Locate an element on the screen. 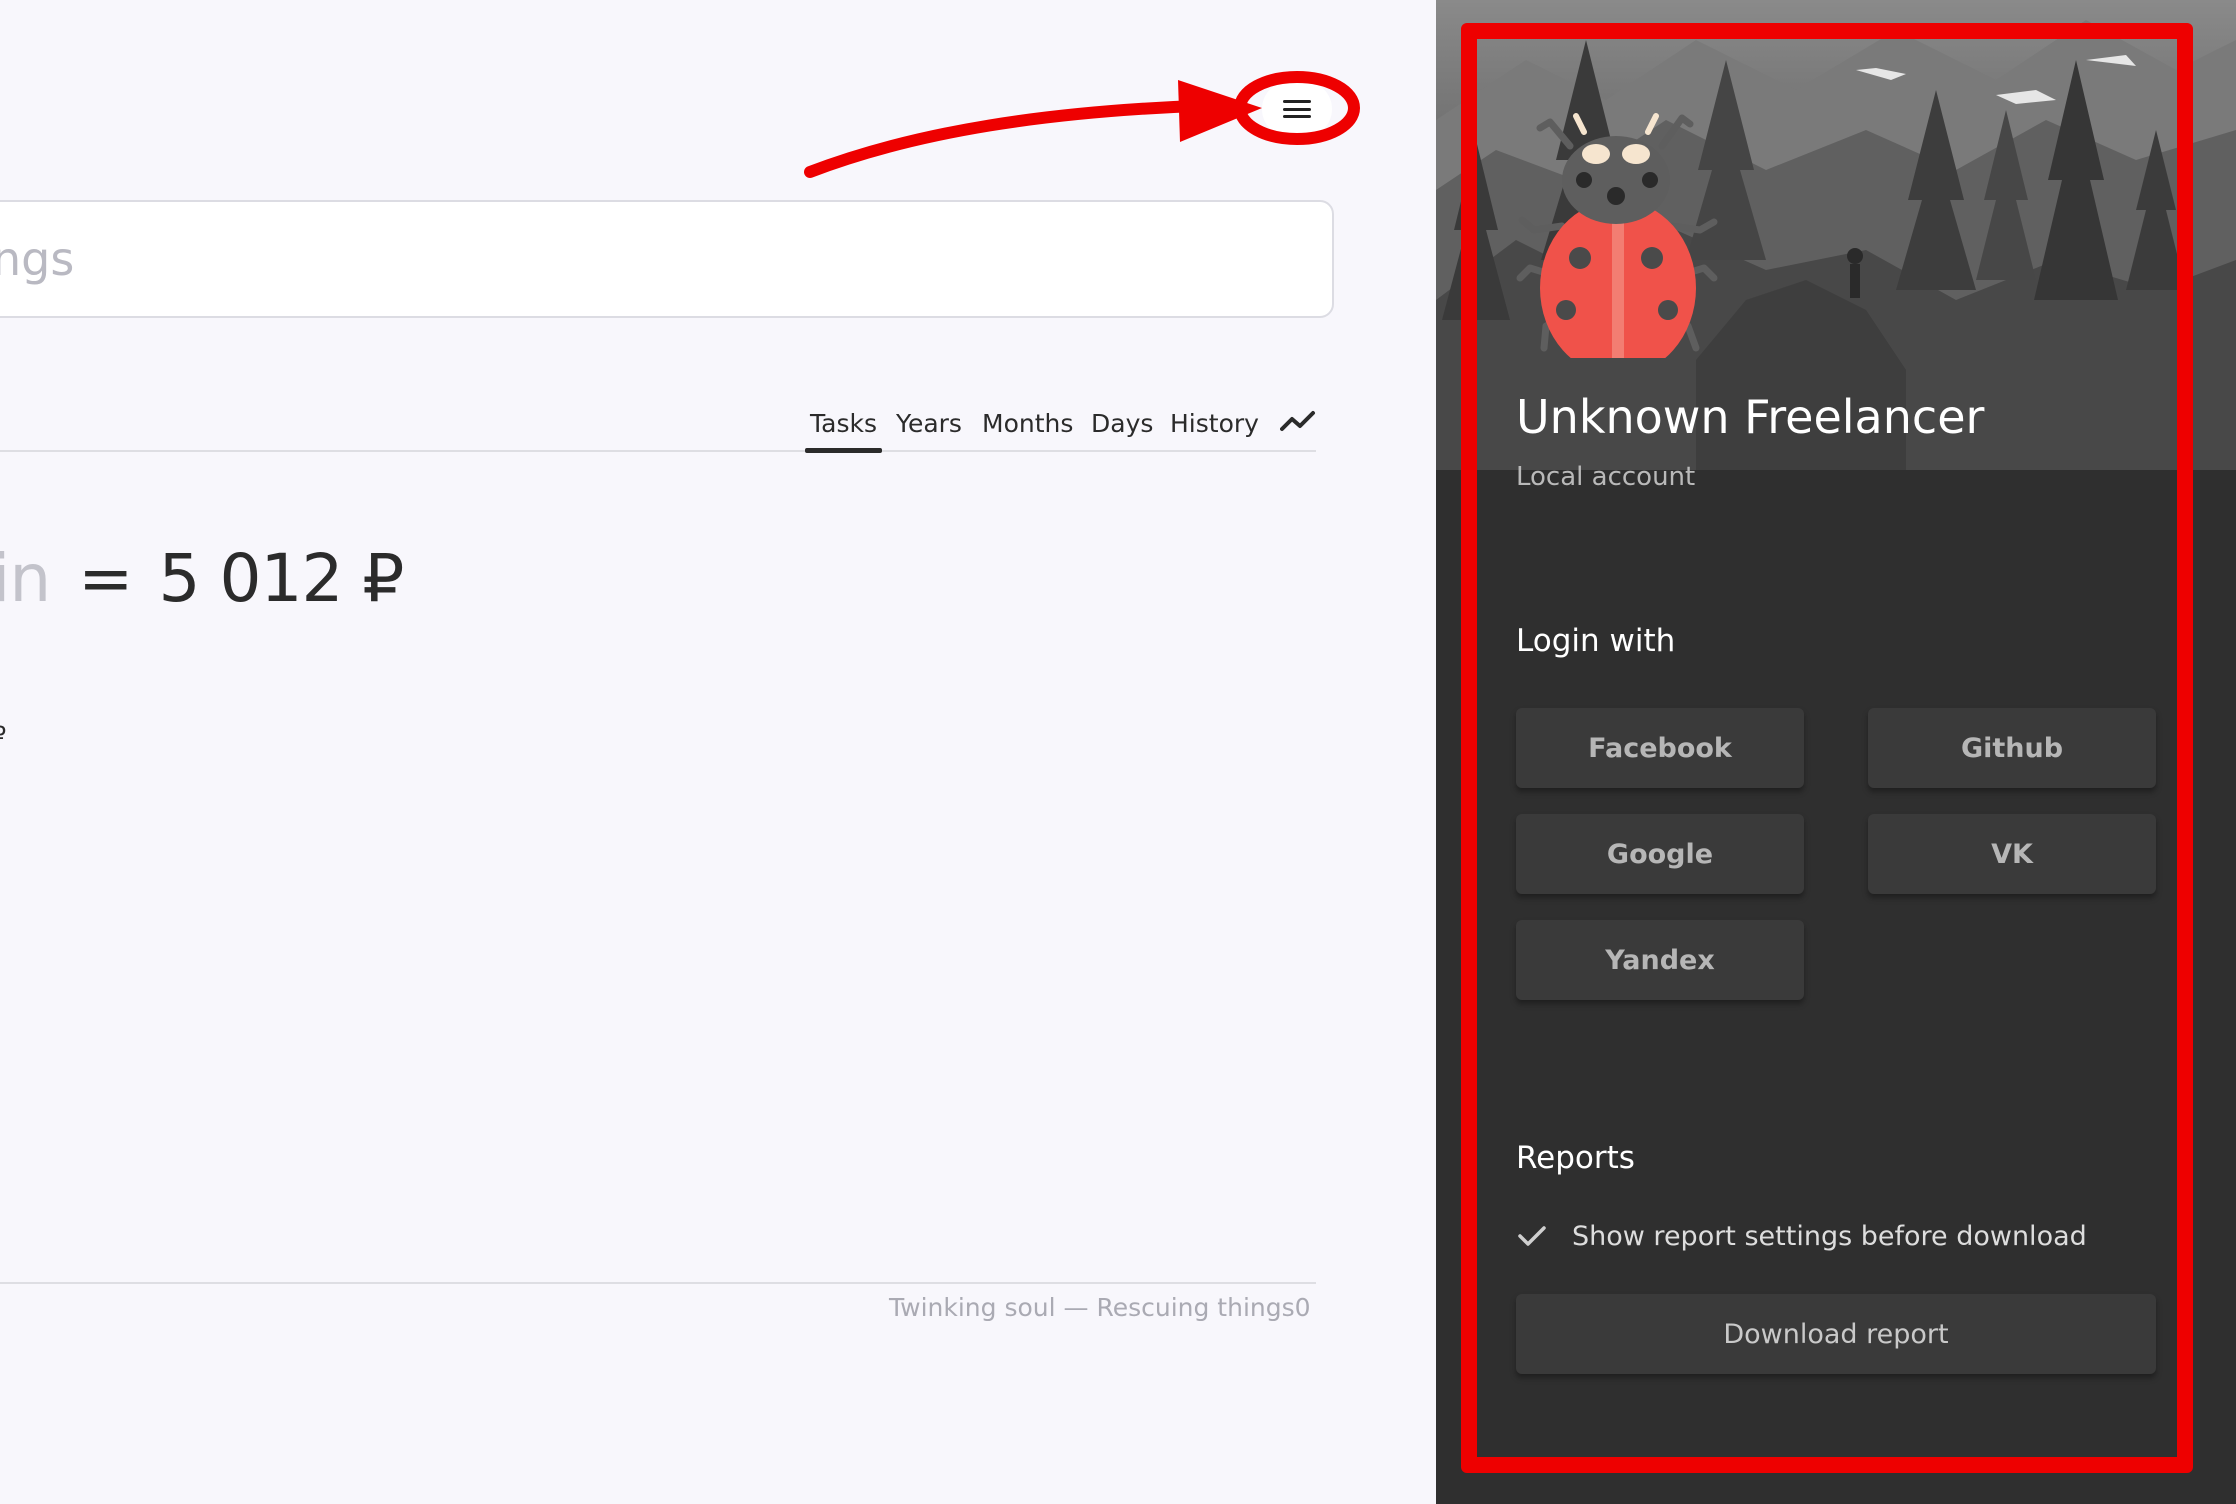  login-section-title: Login with is located at coordinates (1596, 641).